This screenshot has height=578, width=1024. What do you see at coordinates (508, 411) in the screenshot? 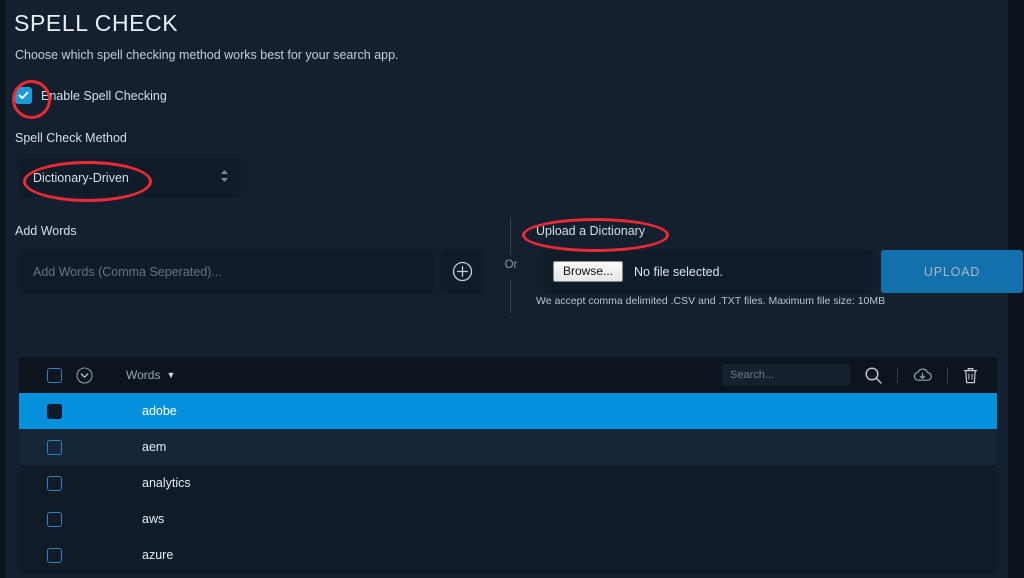
I see `table-row: adobe` at bounding box center [508, 411].